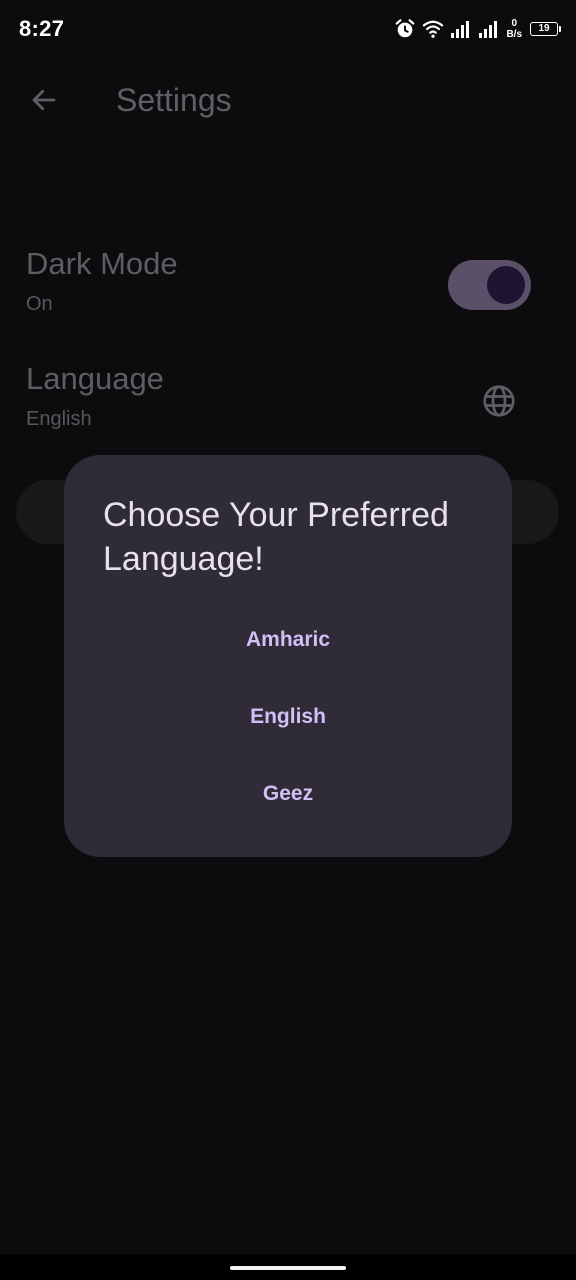 This screenshot has width=576, height=1280. I want to click on dark-mode-status: On, so click(39, 304).